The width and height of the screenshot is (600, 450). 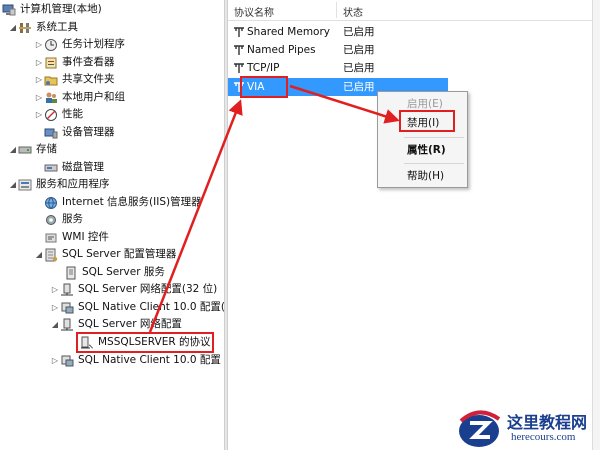 I want to click on tree-label: 系统工具, so click(x=57, y=27).